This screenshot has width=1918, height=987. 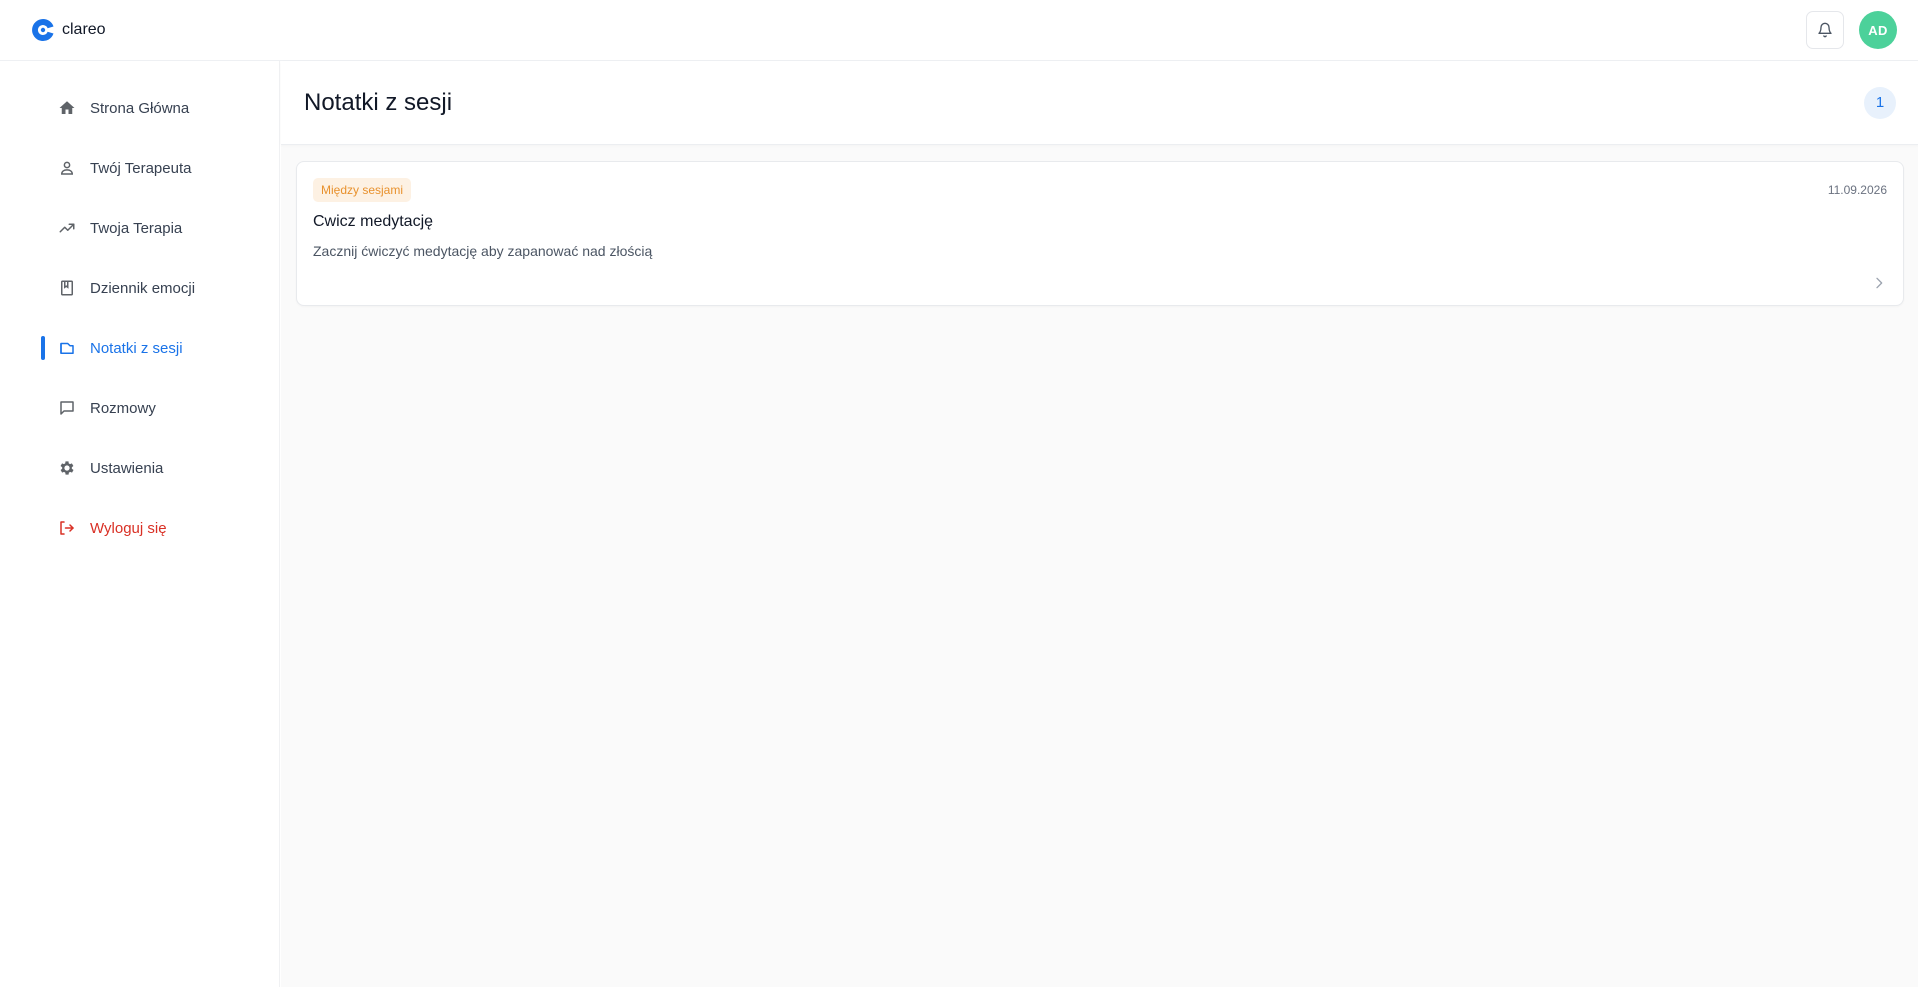 What do you see at coordinates (128, 528) in the screenshot?
I see `sidebar-item-label: Wyloguj się` at bounding box center [128, 528].